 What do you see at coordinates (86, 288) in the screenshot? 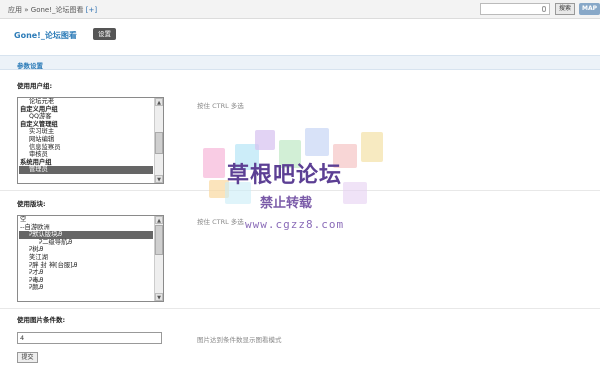
I see `select-option: Ꭾ颜Ꭿ` at bounding box center [86, 288].